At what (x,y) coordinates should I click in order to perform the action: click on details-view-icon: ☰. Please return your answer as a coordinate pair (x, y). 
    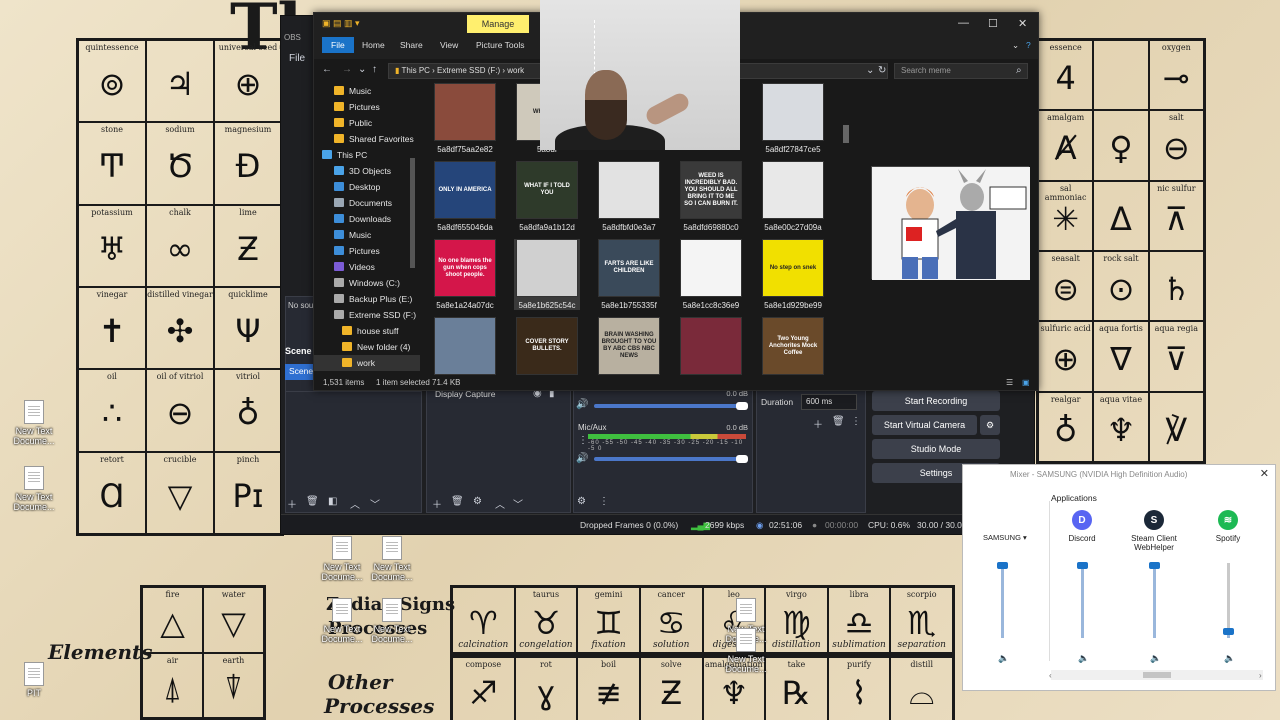
    Looking at the image, I should click on (1009, 382).